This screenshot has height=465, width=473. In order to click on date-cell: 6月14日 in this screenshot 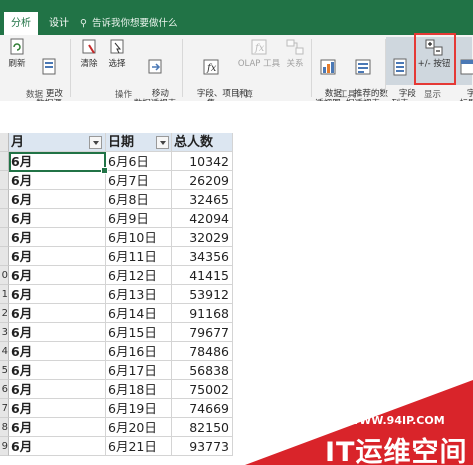, I will do `click(139, 313)`.